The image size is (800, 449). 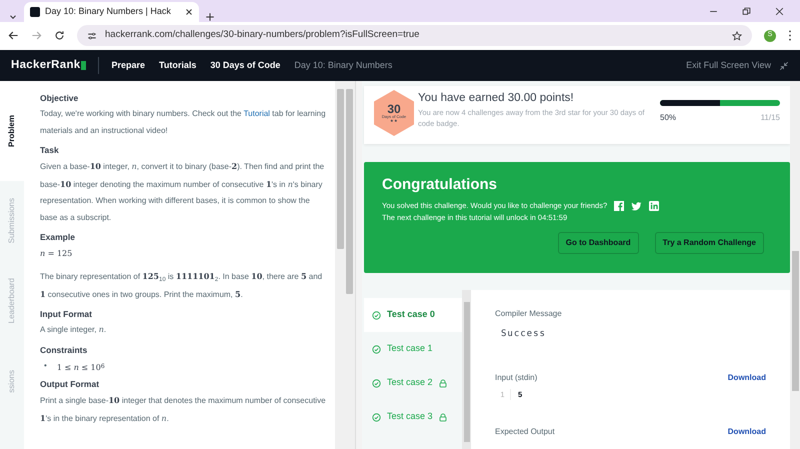 I want to click on reload-icon, so click(x=59, y=35).